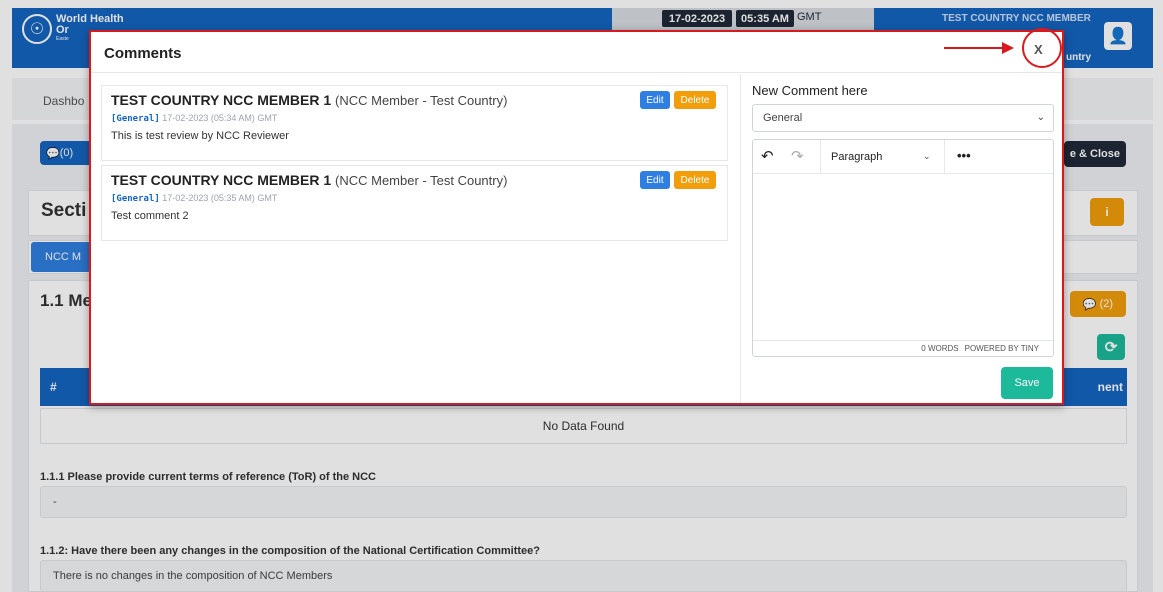 This screenshot has width=1163, height=592. What do you see at coordinates (856, 157) in the screenshot?
I see `block-format-dropdown: Paragraph` at bounding box center [856, 157].